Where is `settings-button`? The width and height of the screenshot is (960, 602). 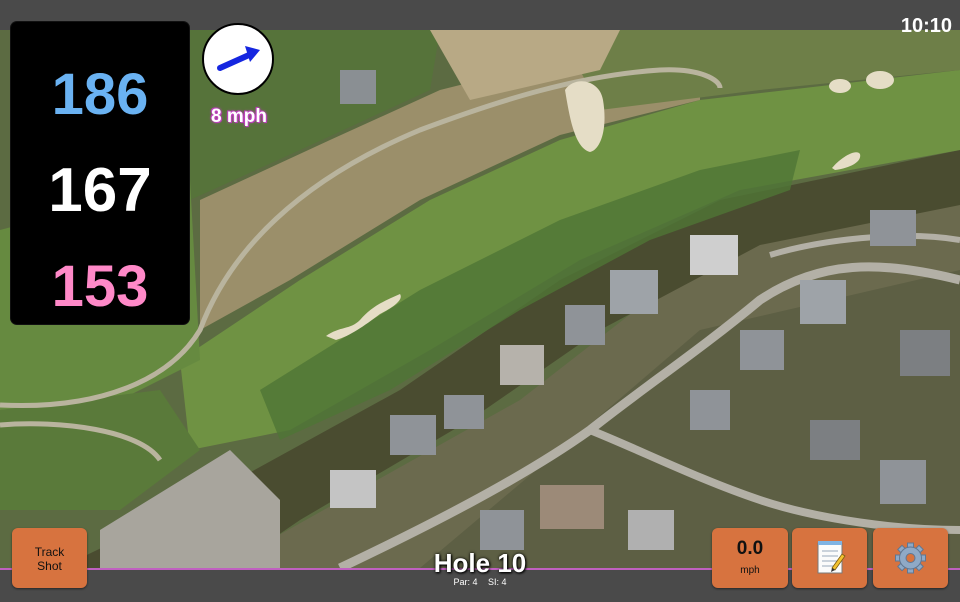 settings-button is located at coordinates (910, 558).